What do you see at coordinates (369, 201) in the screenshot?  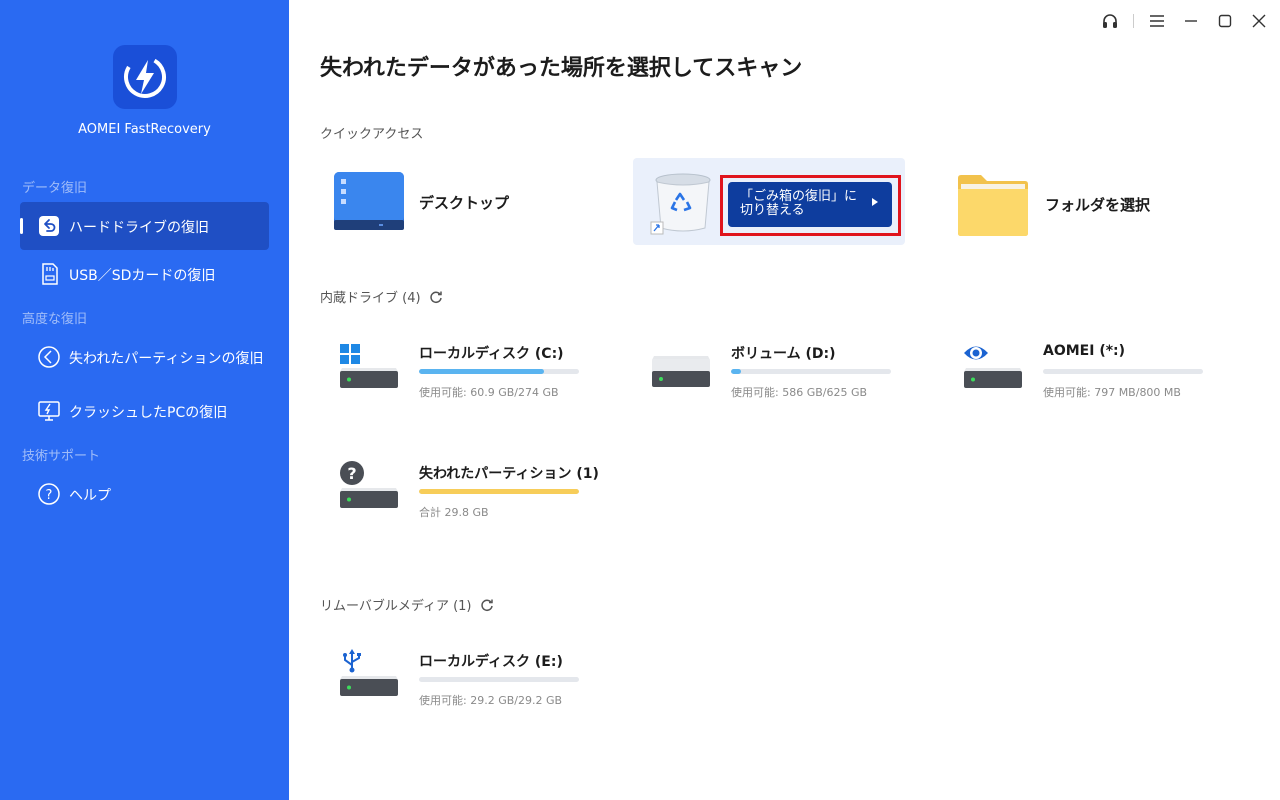 I see `desktop-icon` at bounding box center [369, 201].